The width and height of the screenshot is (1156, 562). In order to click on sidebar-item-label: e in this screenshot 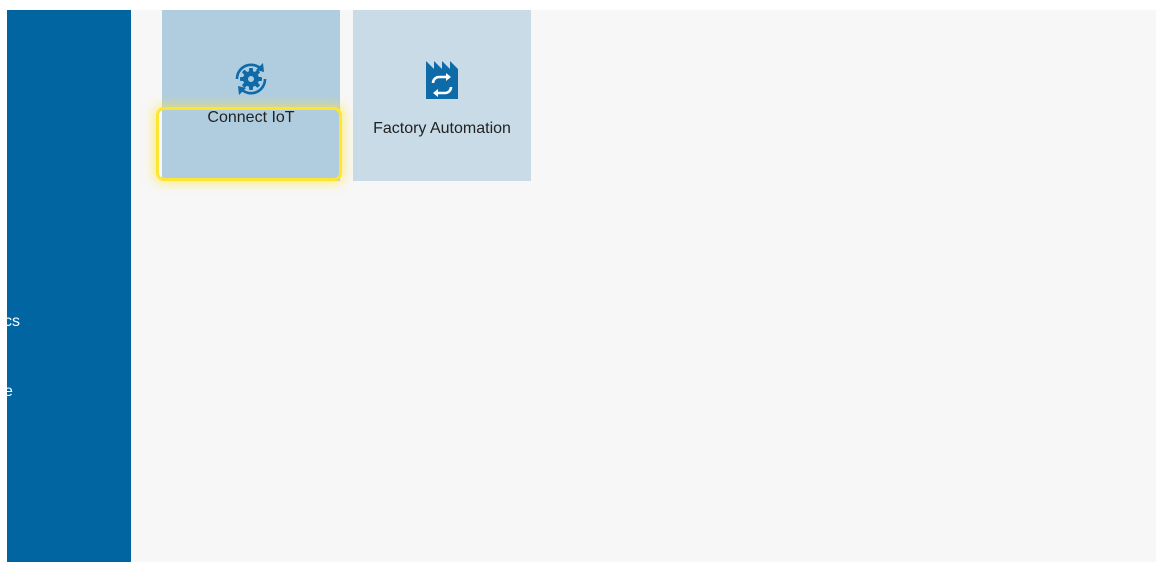, I will do `click(10, 391)`.